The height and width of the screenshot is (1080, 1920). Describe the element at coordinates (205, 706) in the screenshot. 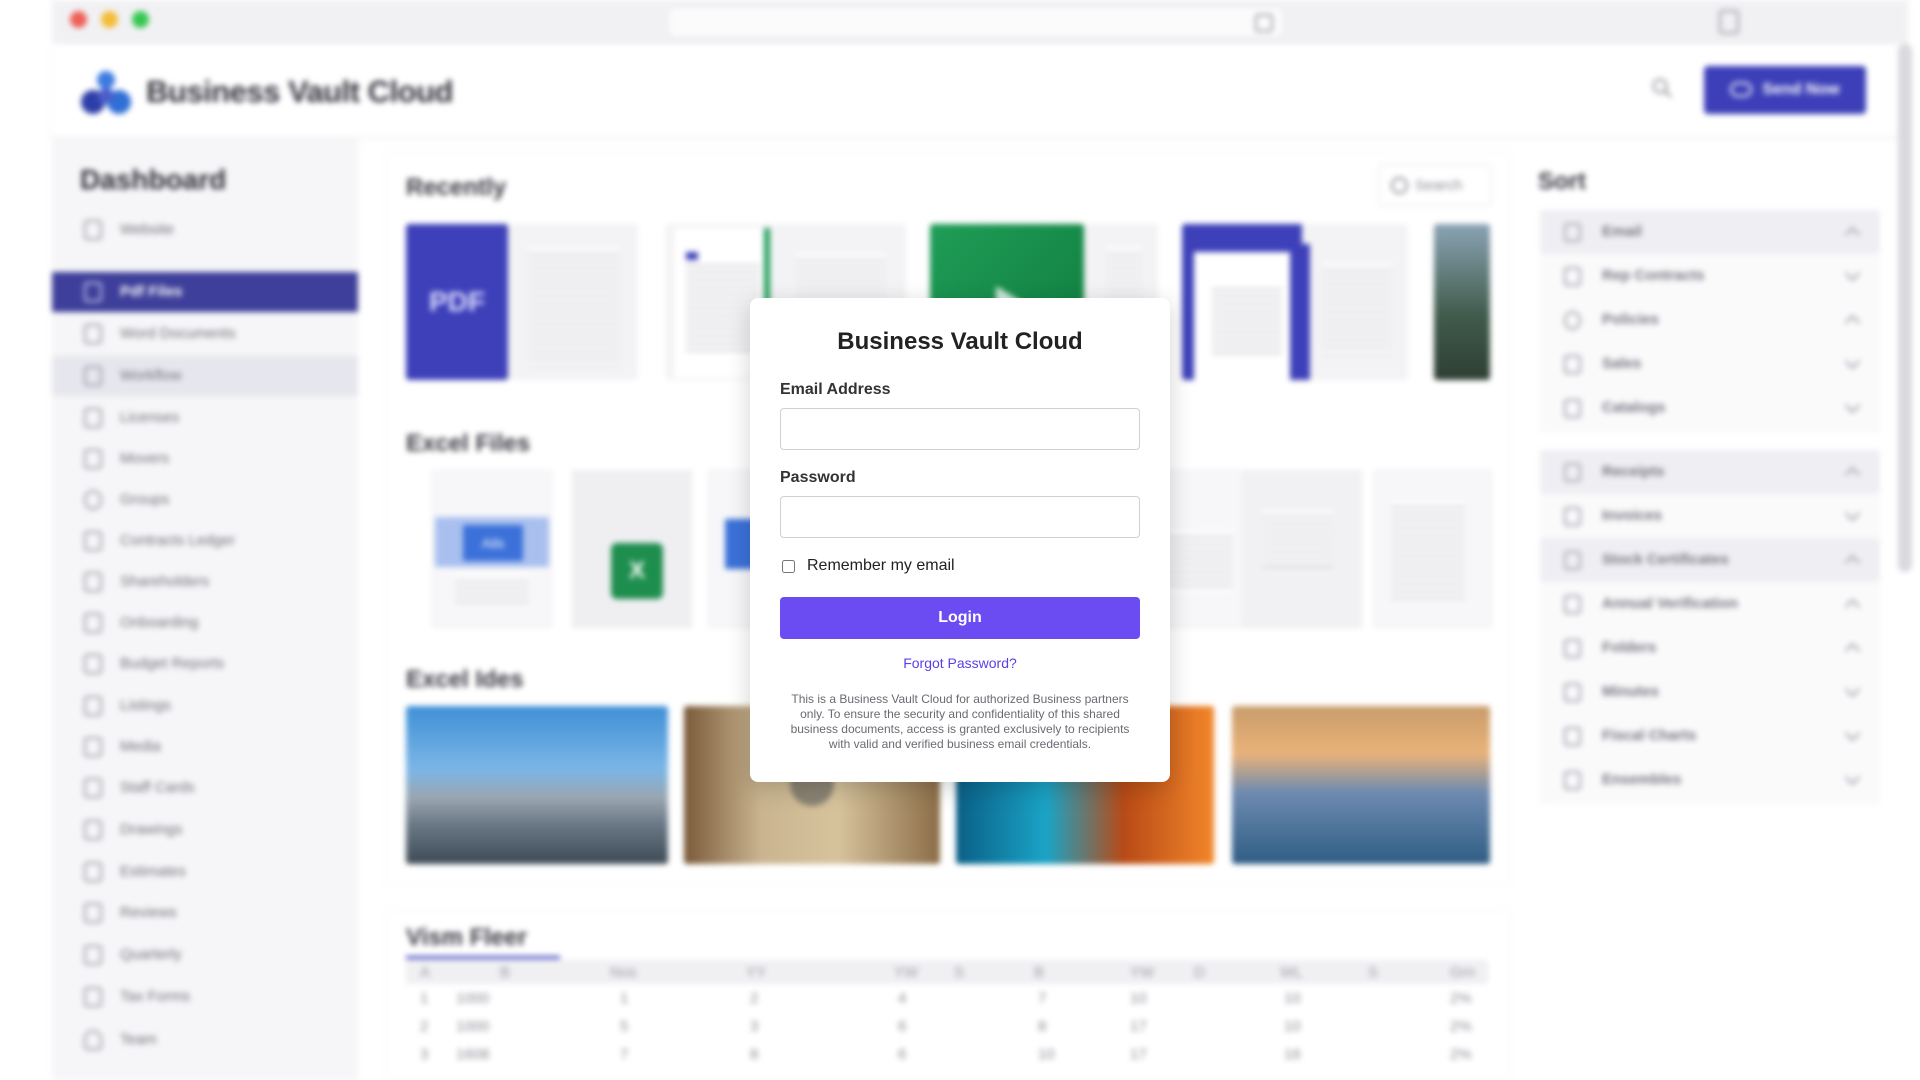

I see `sidebar-item-listings: Listings` at that location.